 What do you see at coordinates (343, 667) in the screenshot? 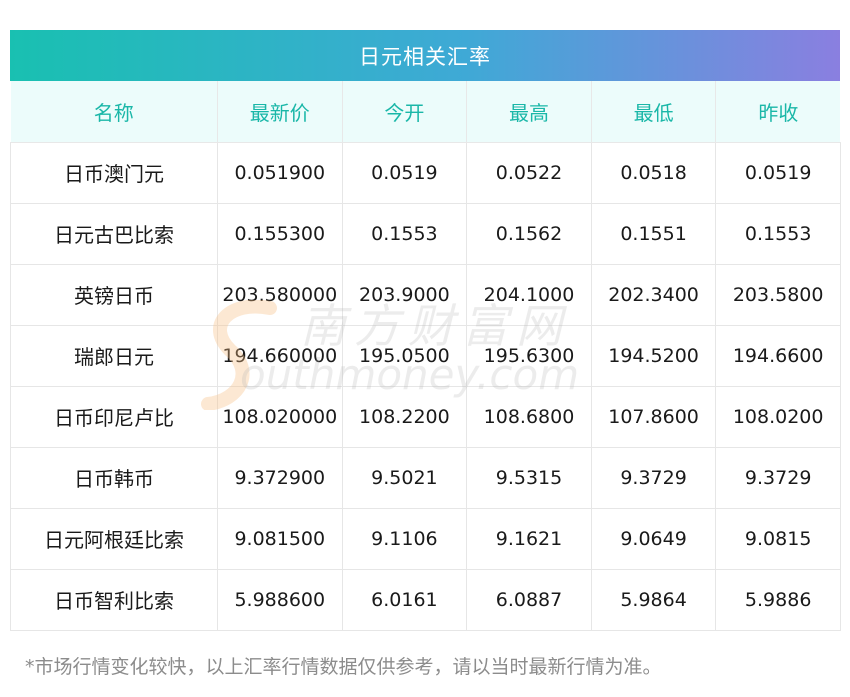
I see `disclaimer-footnote: *市场行情变化较快，以上汇率行情数据仅供参考，请以当时最新行情为准。` at bounding box center [343, 667].